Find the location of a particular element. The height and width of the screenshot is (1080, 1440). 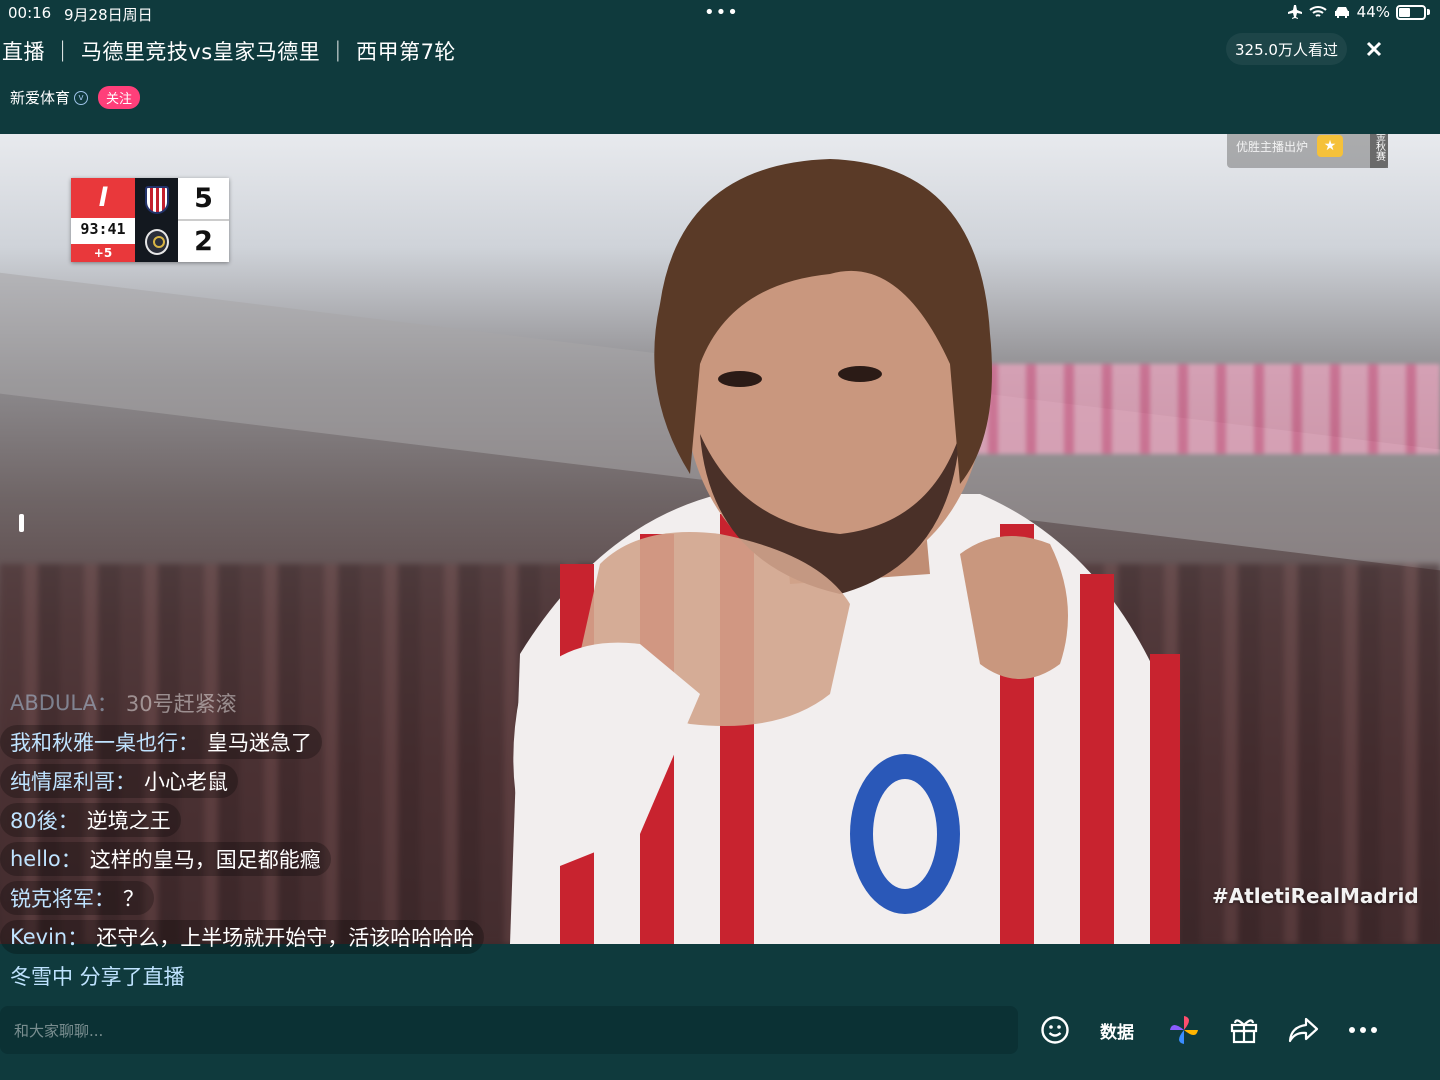

star-icon: ★ is located at coordinates (1330, 146).